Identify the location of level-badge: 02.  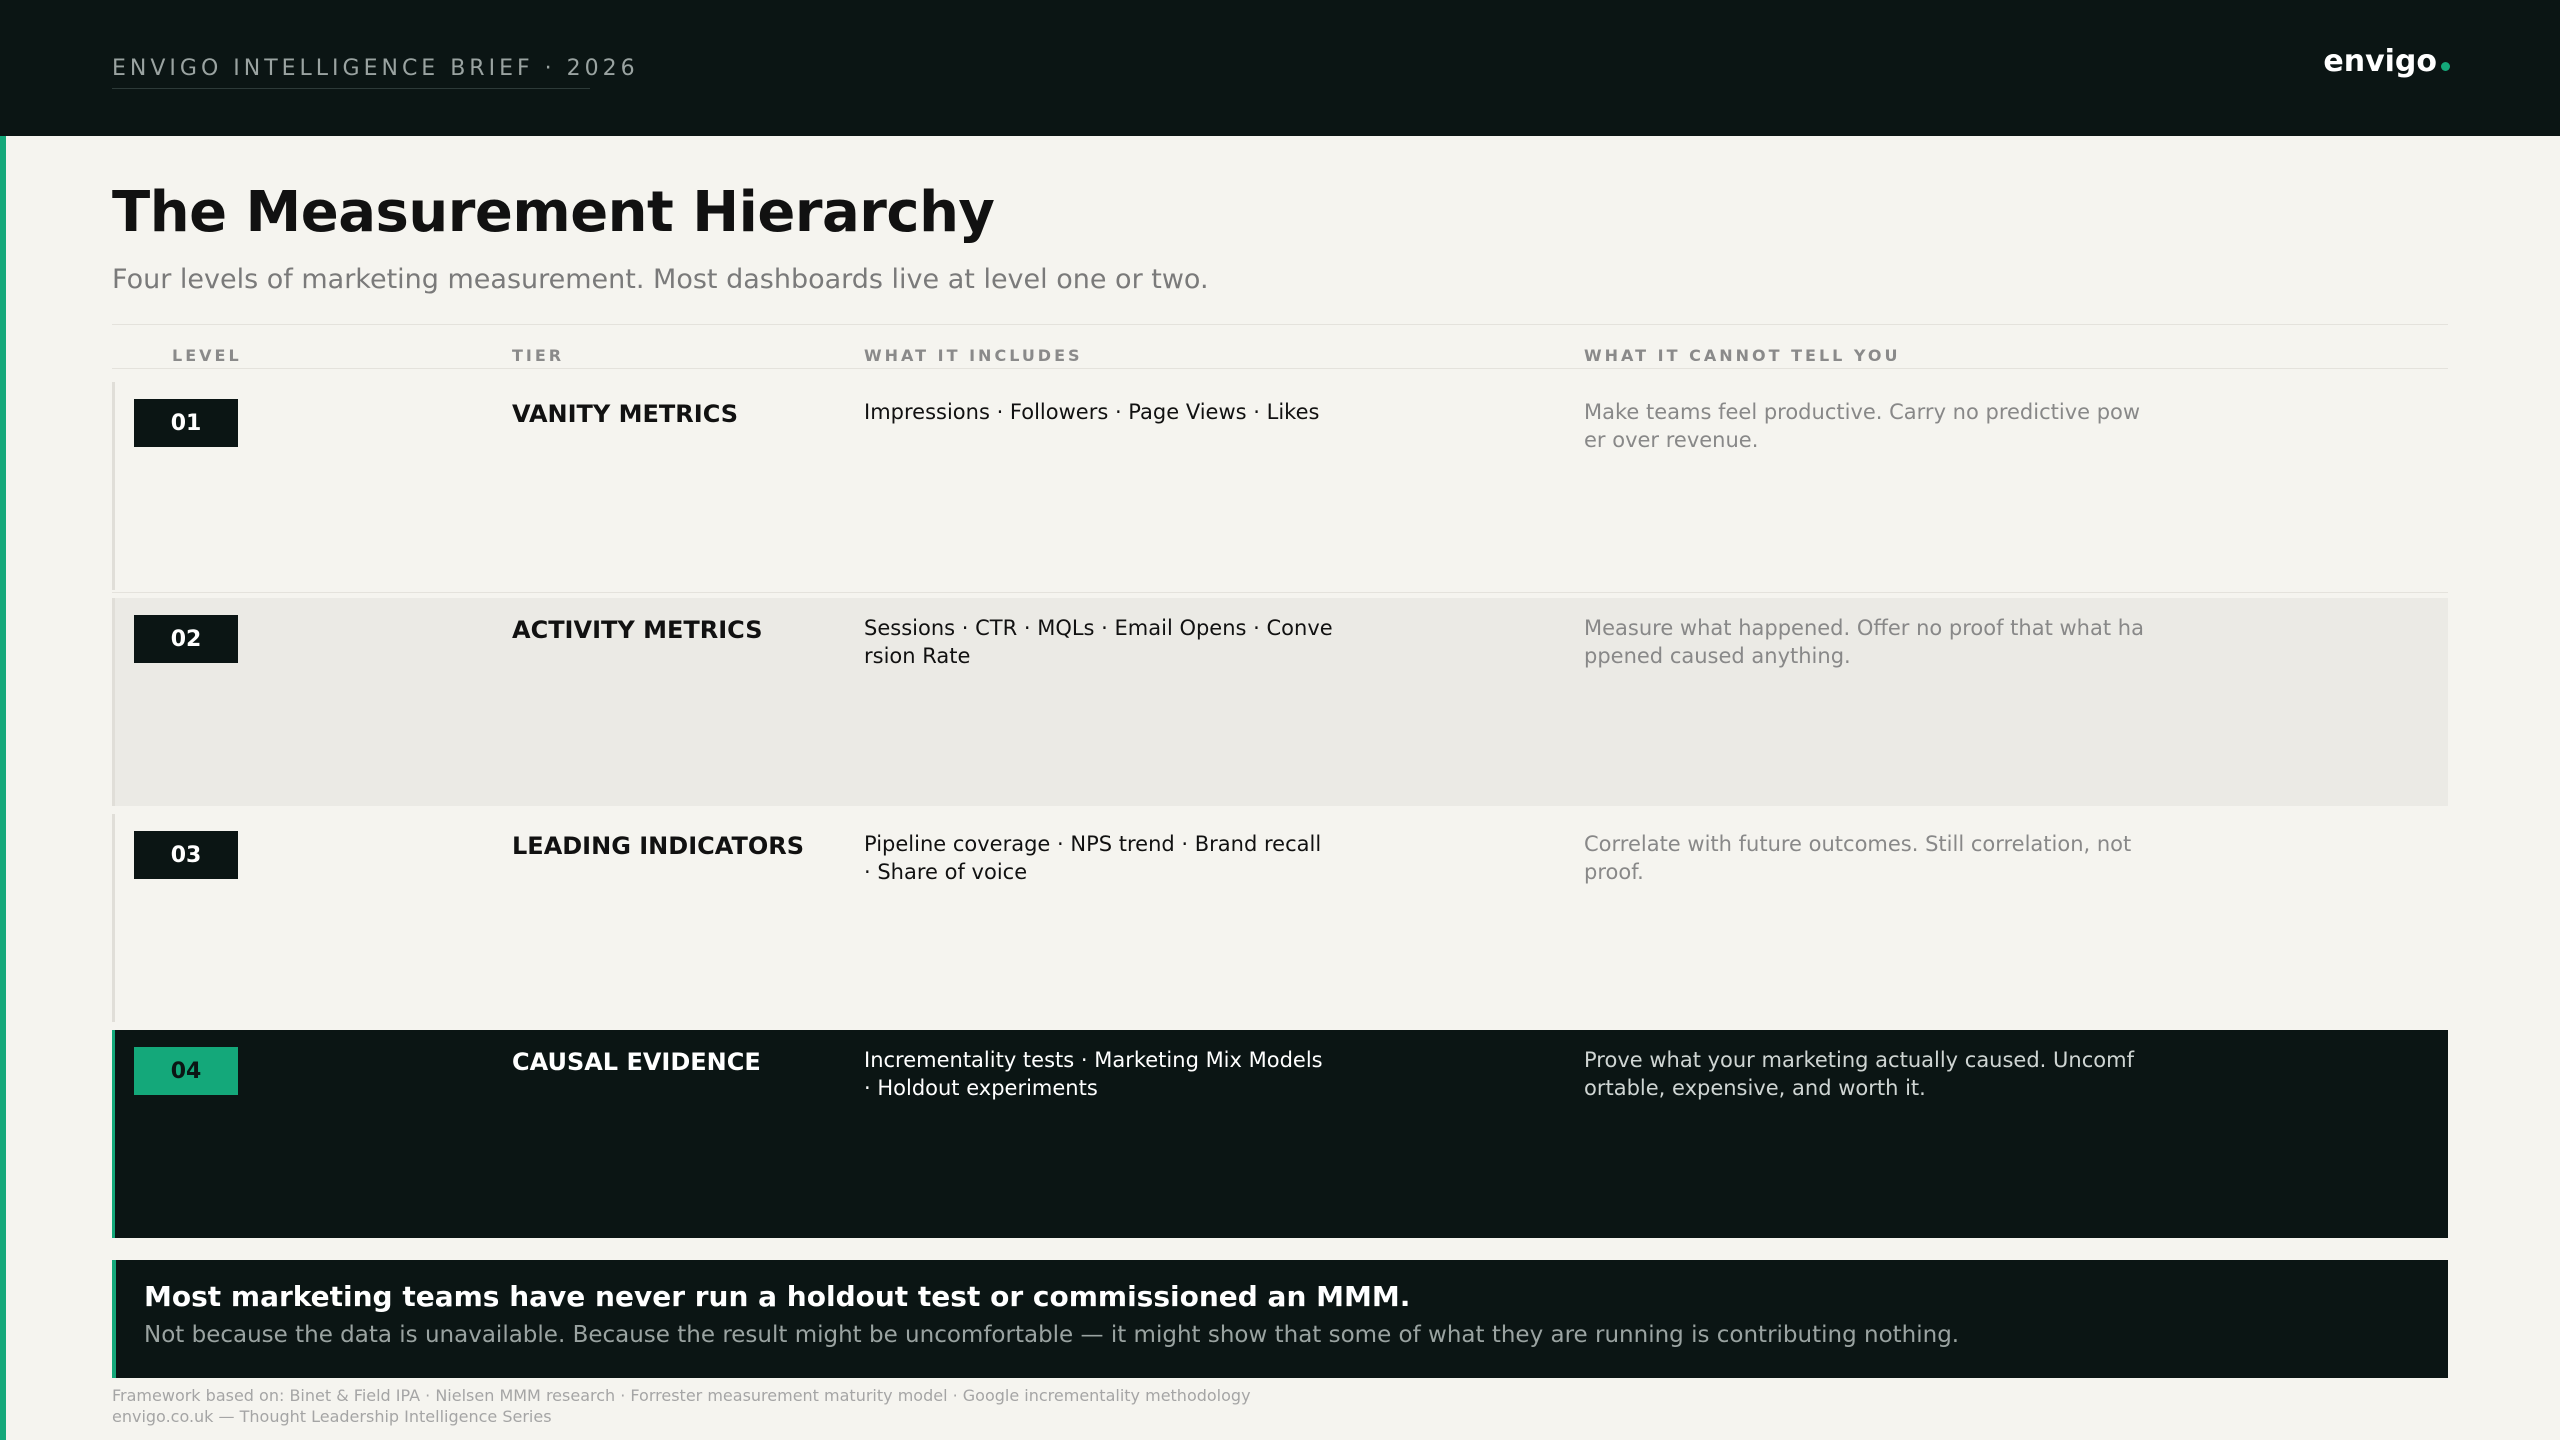
(186, 639).